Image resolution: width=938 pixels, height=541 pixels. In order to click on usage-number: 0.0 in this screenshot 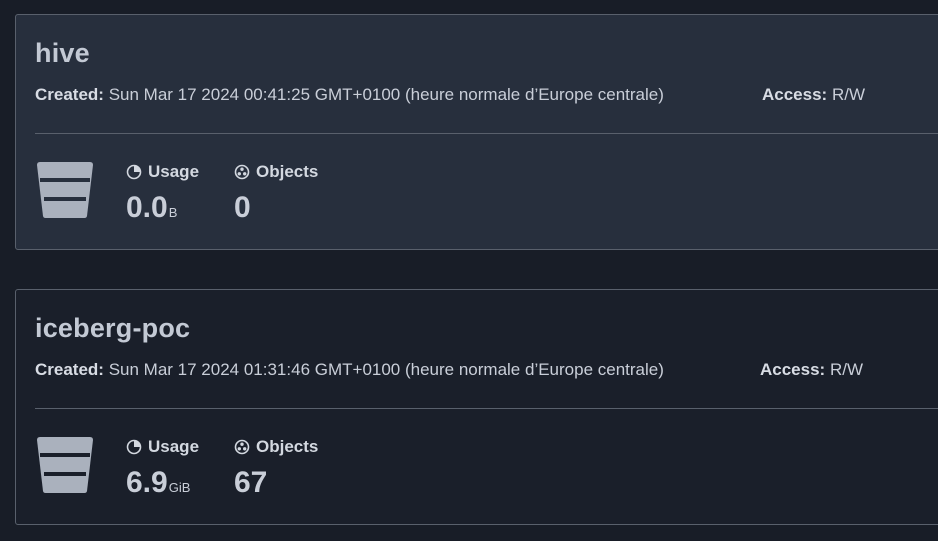, I will do `click(147, 207)`.